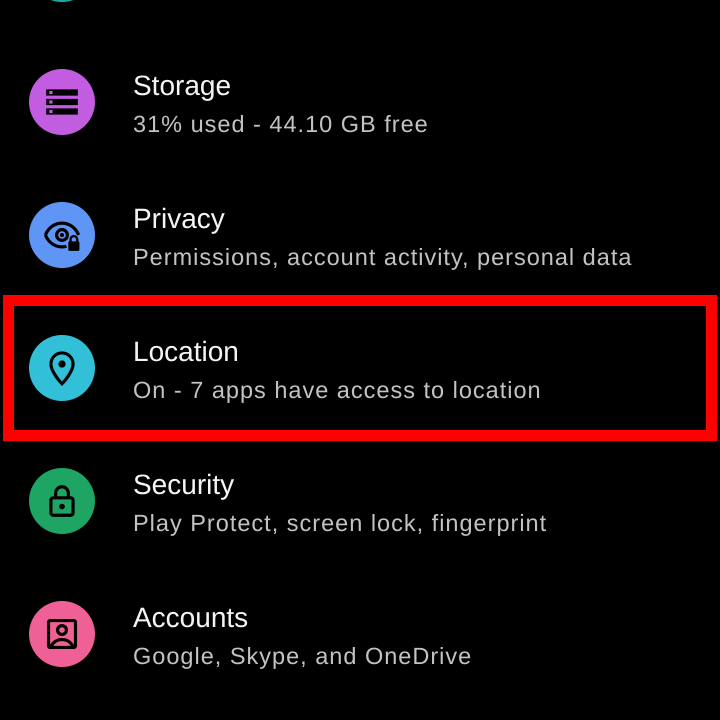 The height and width of the screenshot is (720, 720). What do you see at coordinates (382, 218) in the screenshot?
I see `setting-title: Privacy` at bounding box center [382, 218].